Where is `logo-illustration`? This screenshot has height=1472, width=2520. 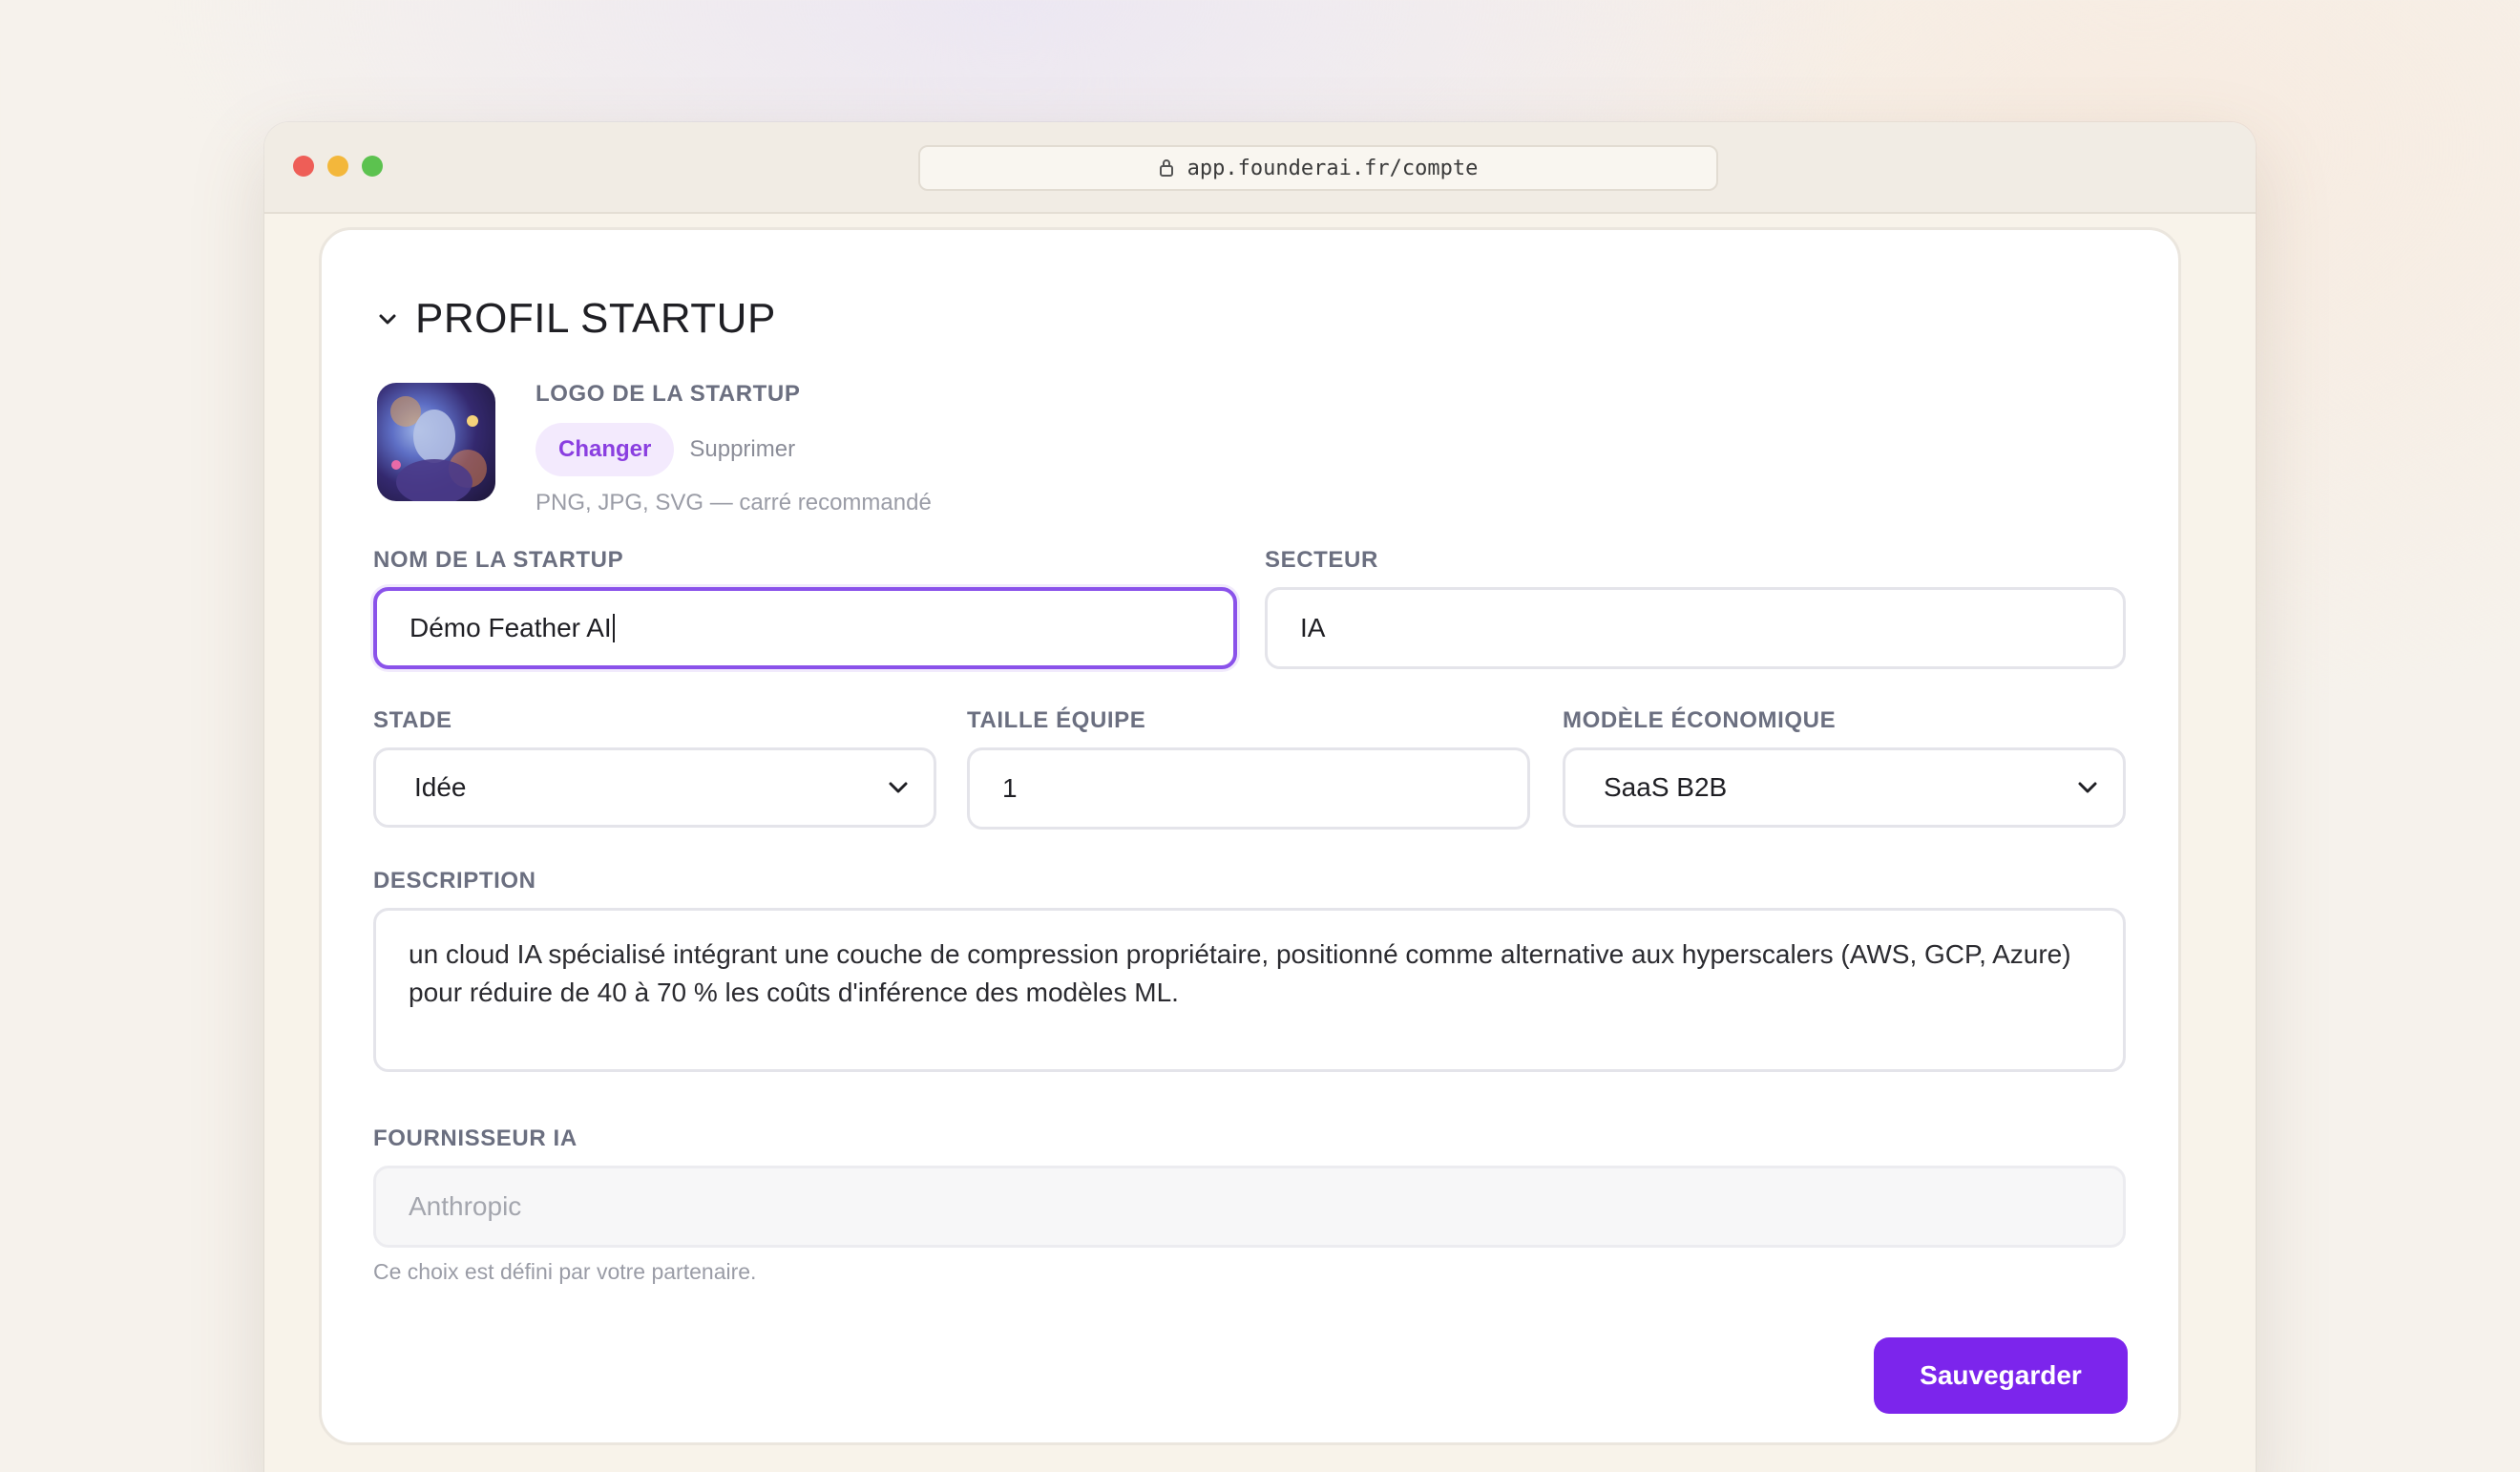
logo-illustration is located at coordinates (439, 448).